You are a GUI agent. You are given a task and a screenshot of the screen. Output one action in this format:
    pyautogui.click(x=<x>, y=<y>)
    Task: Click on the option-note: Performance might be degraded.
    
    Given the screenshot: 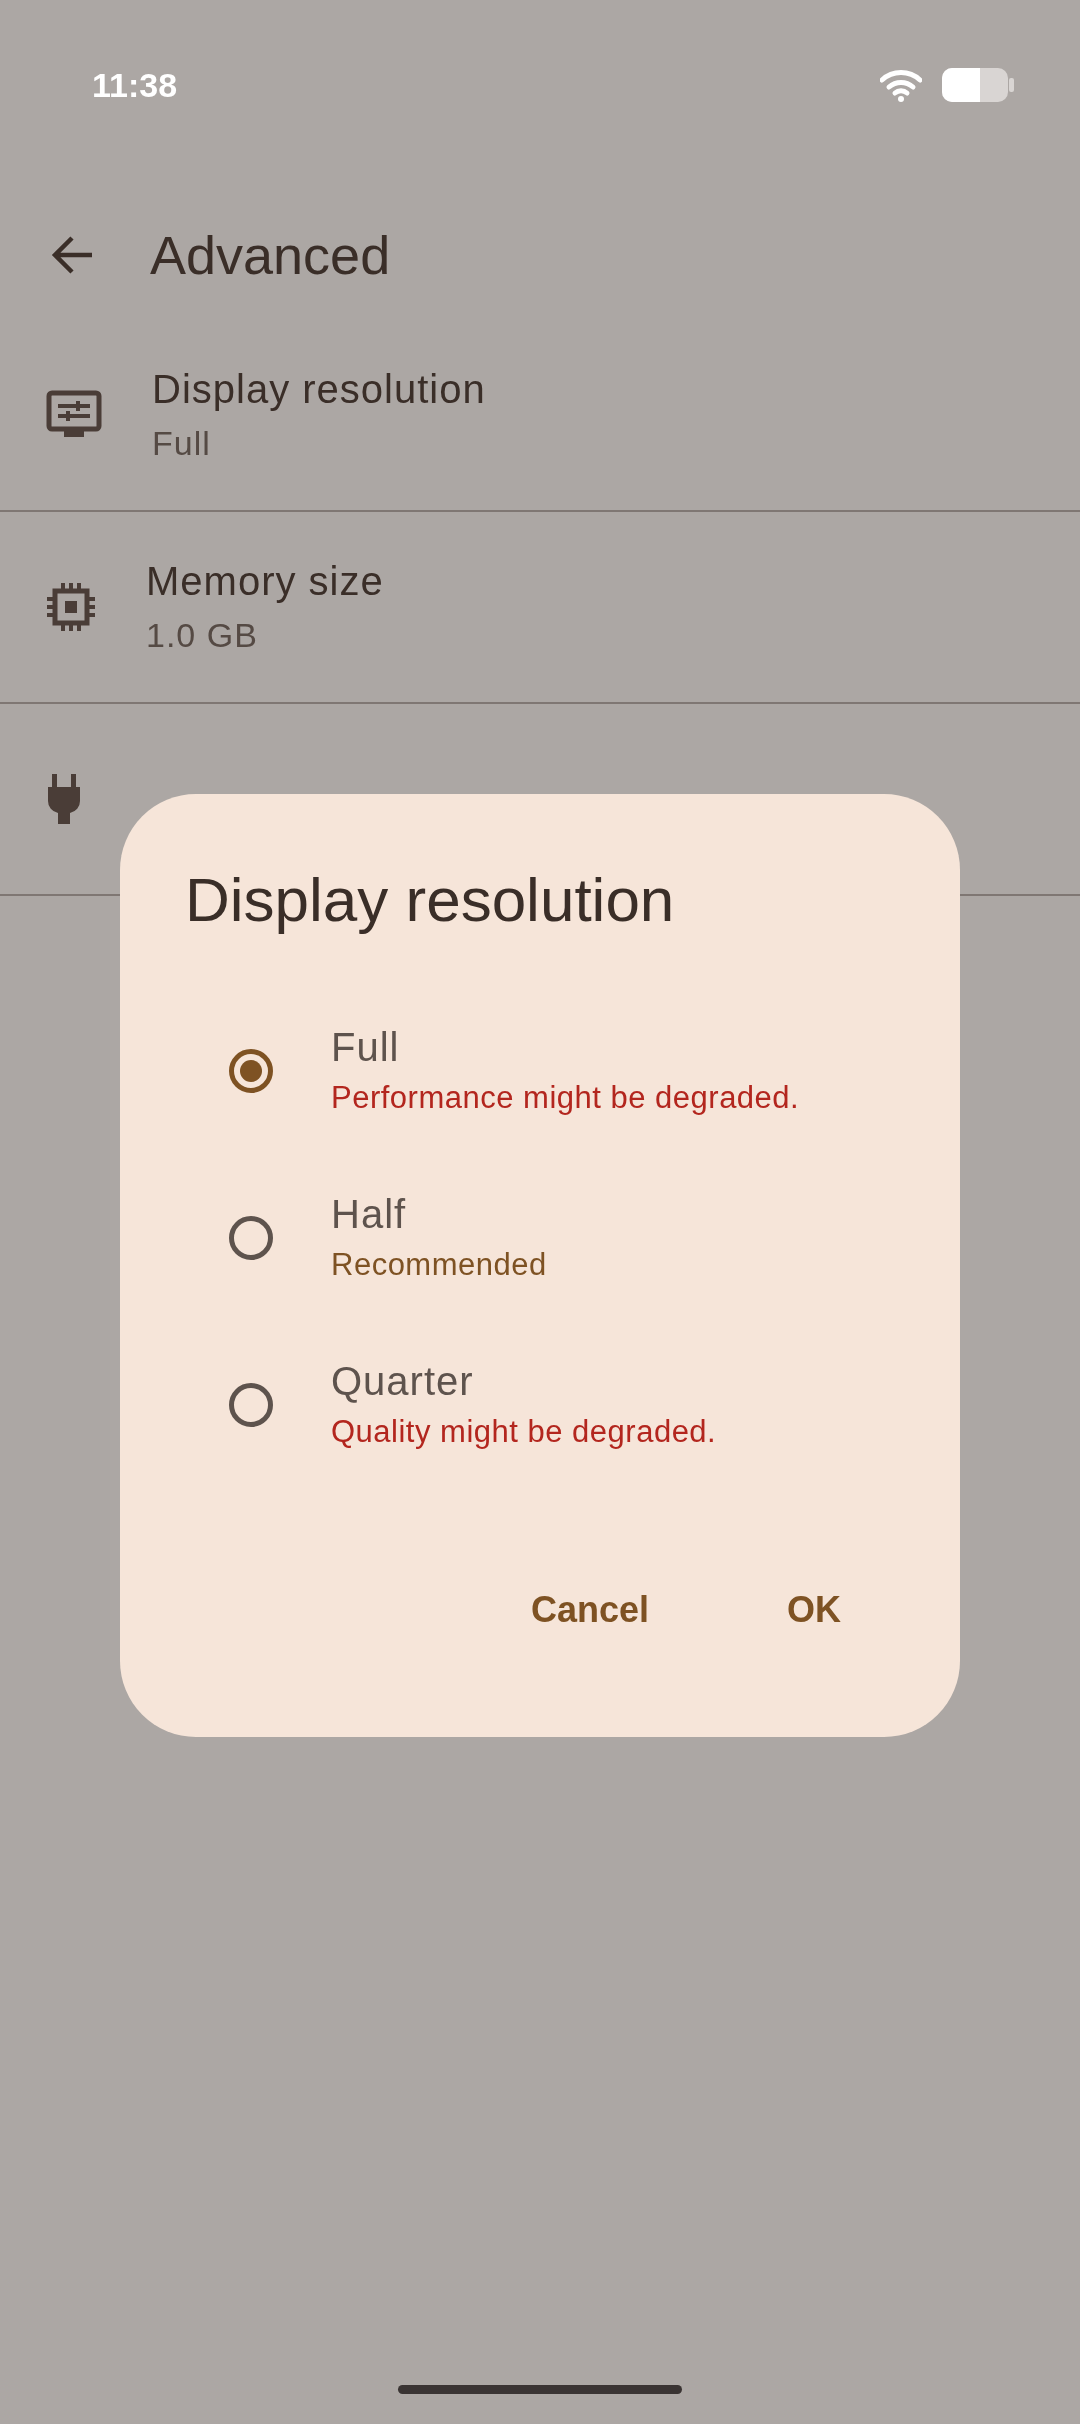 What is the action you would take?
    pyautogui.click(x=565, y=1098)
    